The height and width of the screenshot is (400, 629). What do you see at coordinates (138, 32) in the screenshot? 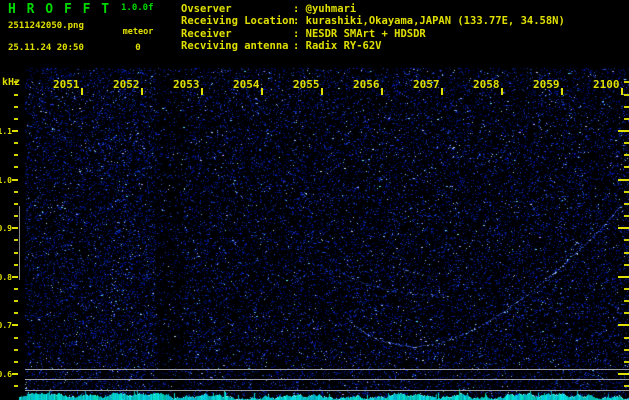
I see `meteor-counter-label: meteor` at bounding box center [138, 32].